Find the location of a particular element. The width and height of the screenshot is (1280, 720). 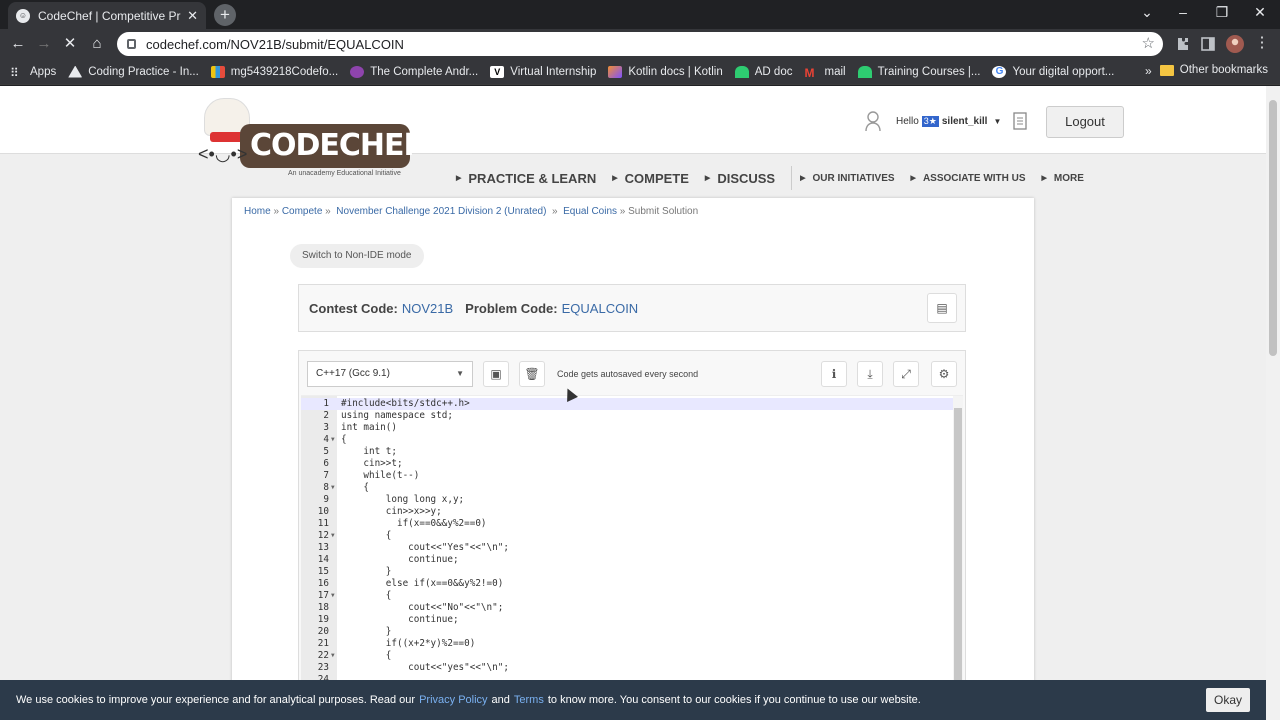

address-bar: codechef.com/NOV21B/submit/EQUALCOIN ☆ is located at coordinates (640, 44).